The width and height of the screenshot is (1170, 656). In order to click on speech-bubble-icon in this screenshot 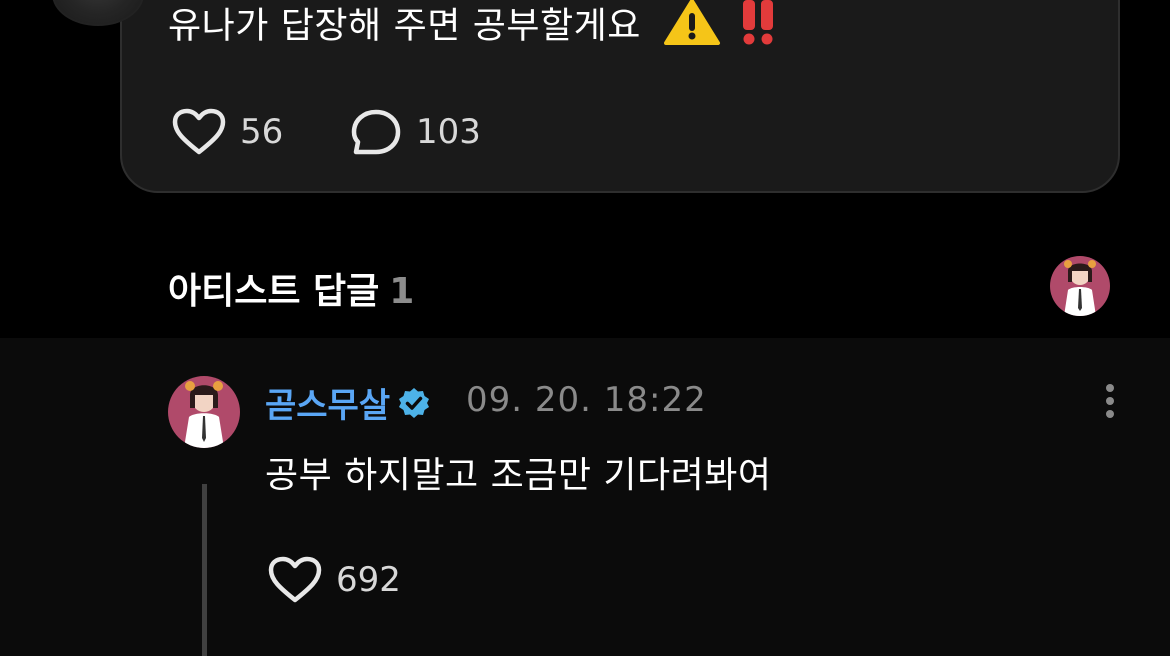, I will do `click(376, 132)`.